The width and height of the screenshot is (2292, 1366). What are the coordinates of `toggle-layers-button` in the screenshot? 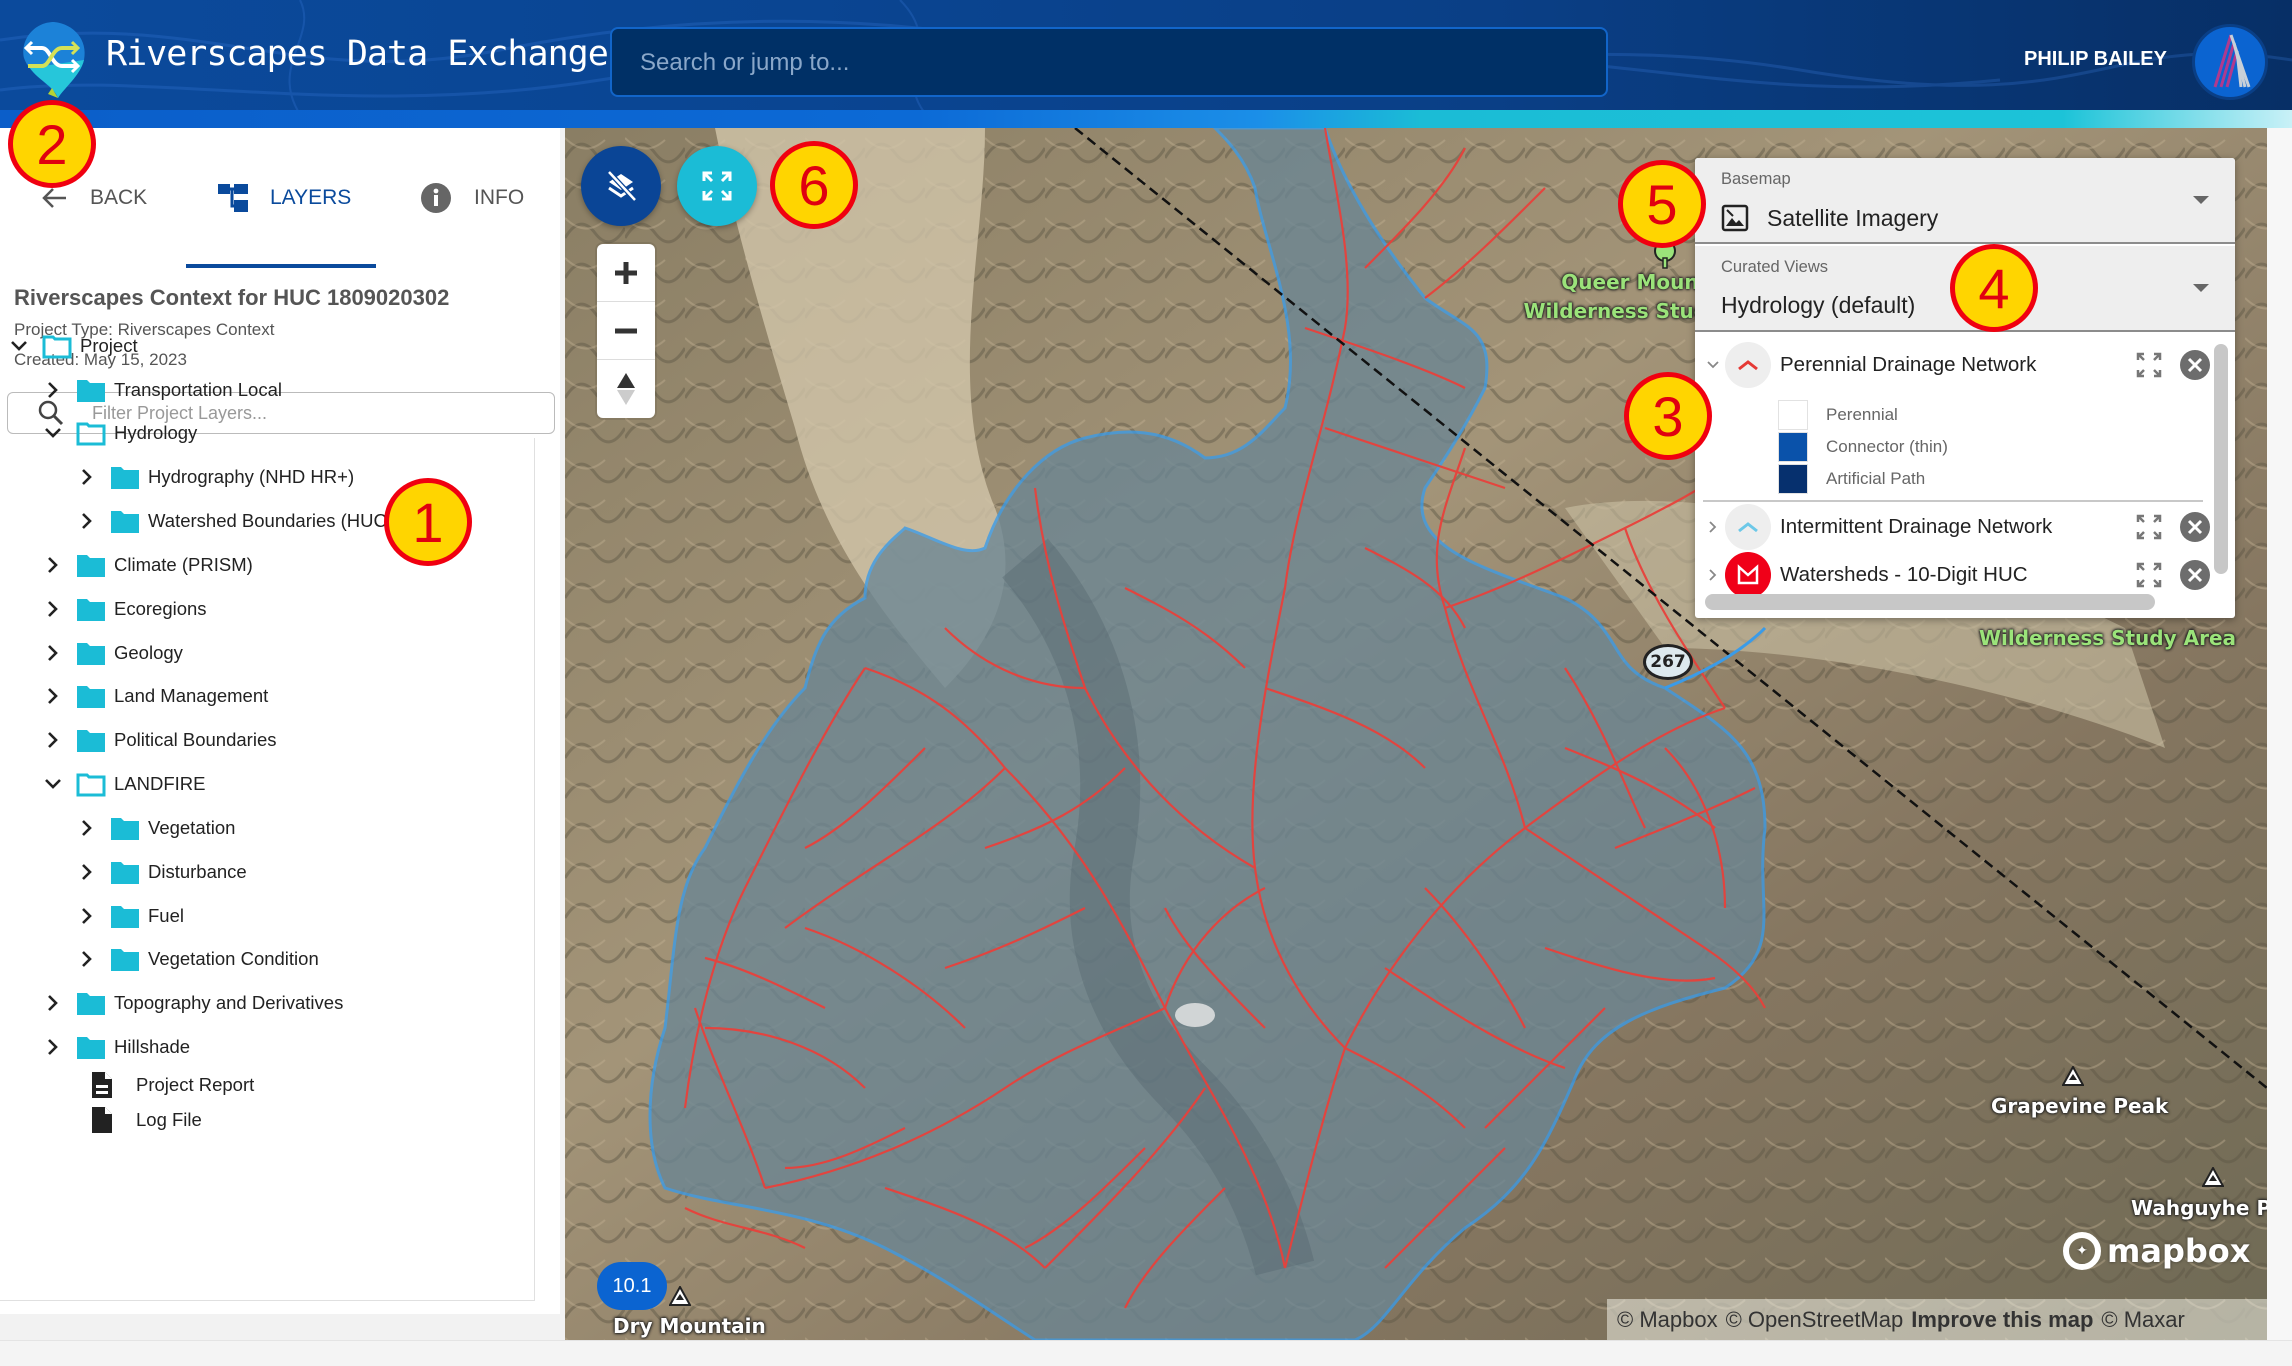 It's located at (621, 186).